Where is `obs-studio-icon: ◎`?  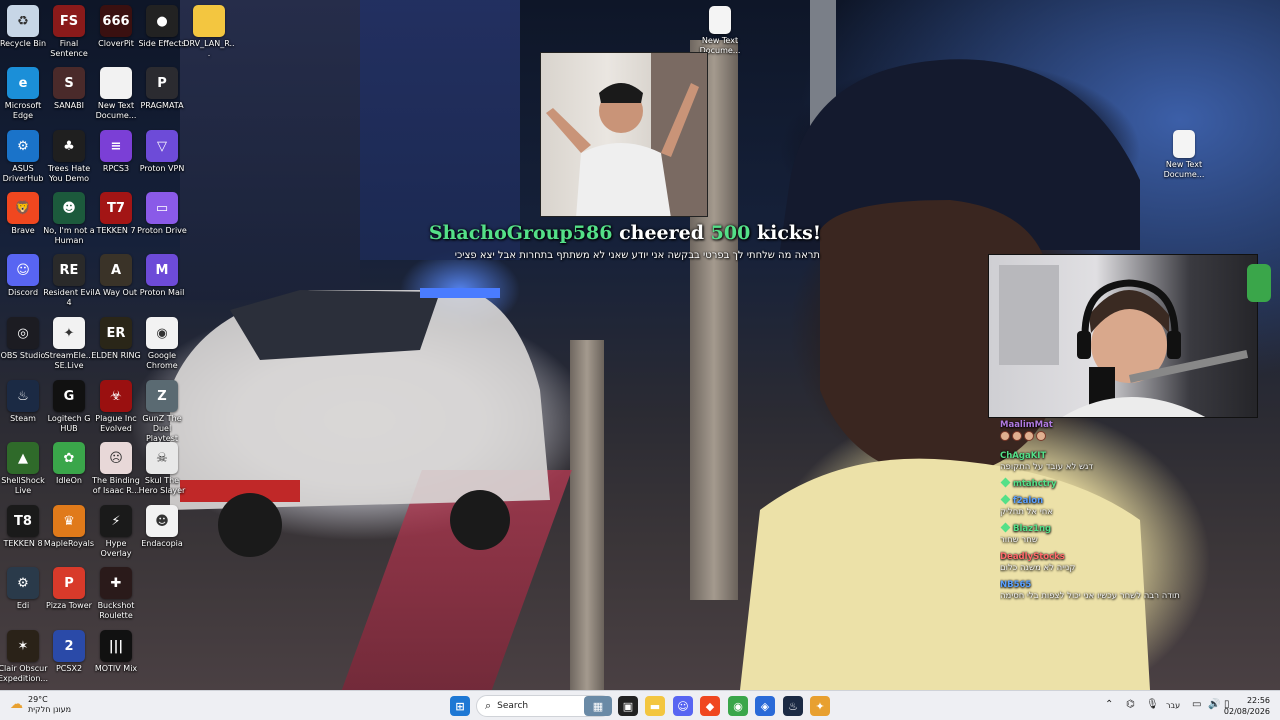
obs-studio-icon: ◎ is located at coordinates (23, 333).